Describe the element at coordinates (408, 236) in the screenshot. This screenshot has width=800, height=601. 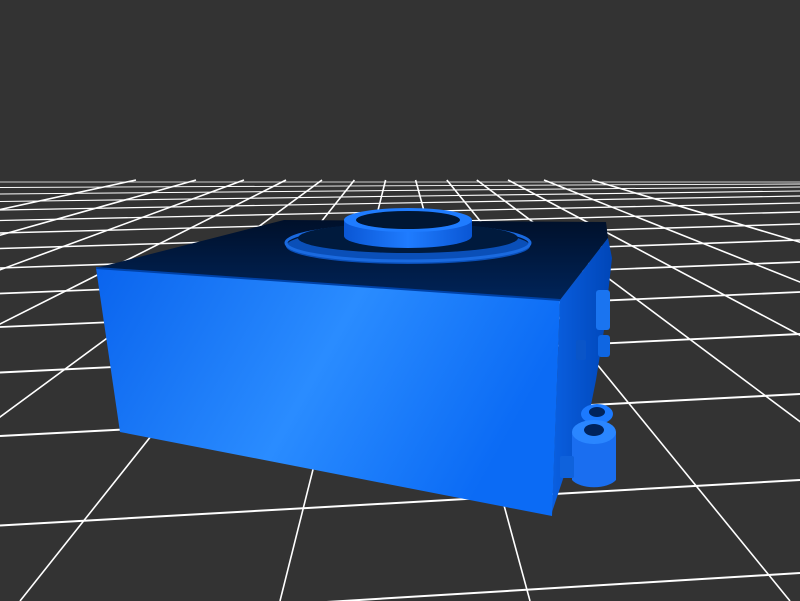
I see `top-ring-boss` at that location.